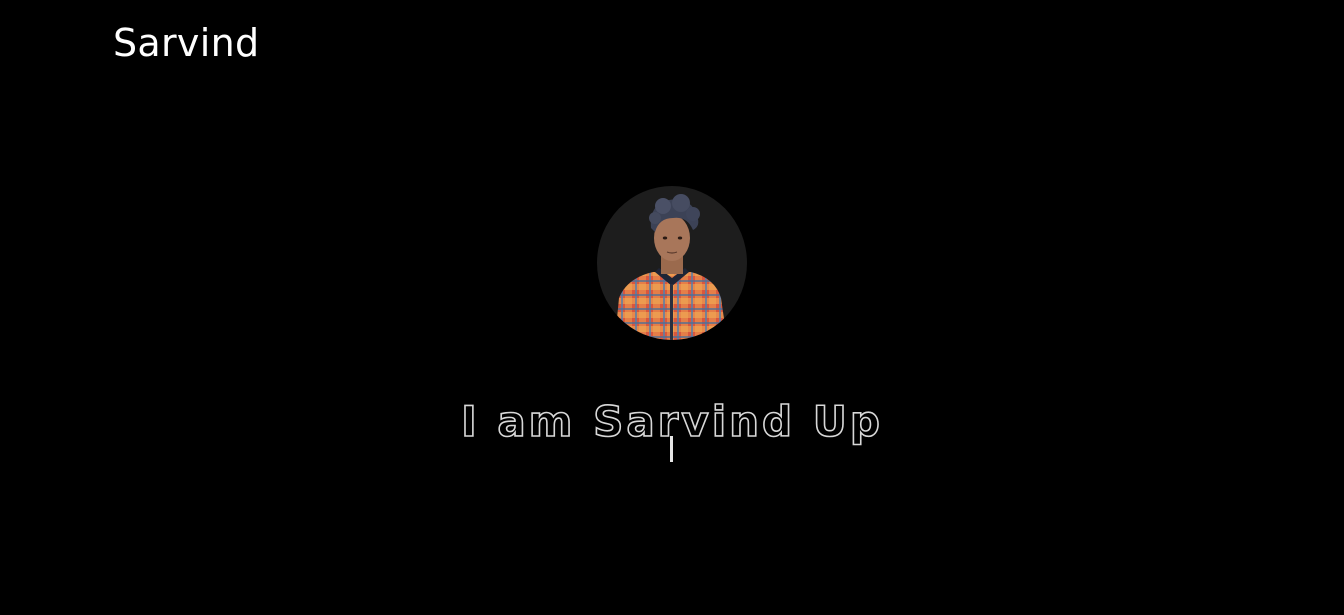  I want to click on profile-avatar, so click(672, 263).